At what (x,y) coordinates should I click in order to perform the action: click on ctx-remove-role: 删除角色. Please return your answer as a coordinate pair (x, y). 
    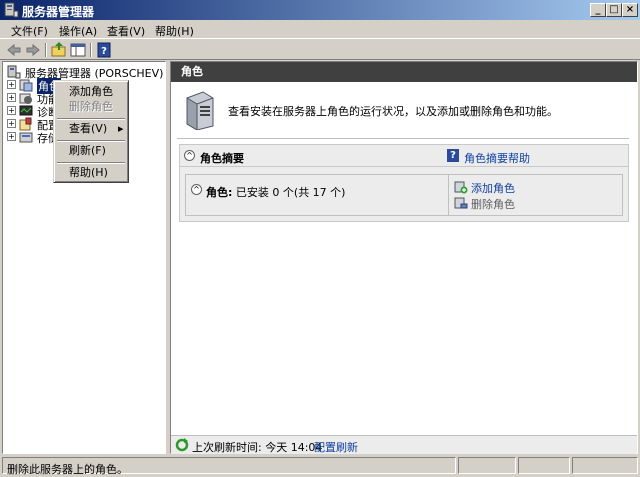
    Looking at the image, I should click on (91, 106).